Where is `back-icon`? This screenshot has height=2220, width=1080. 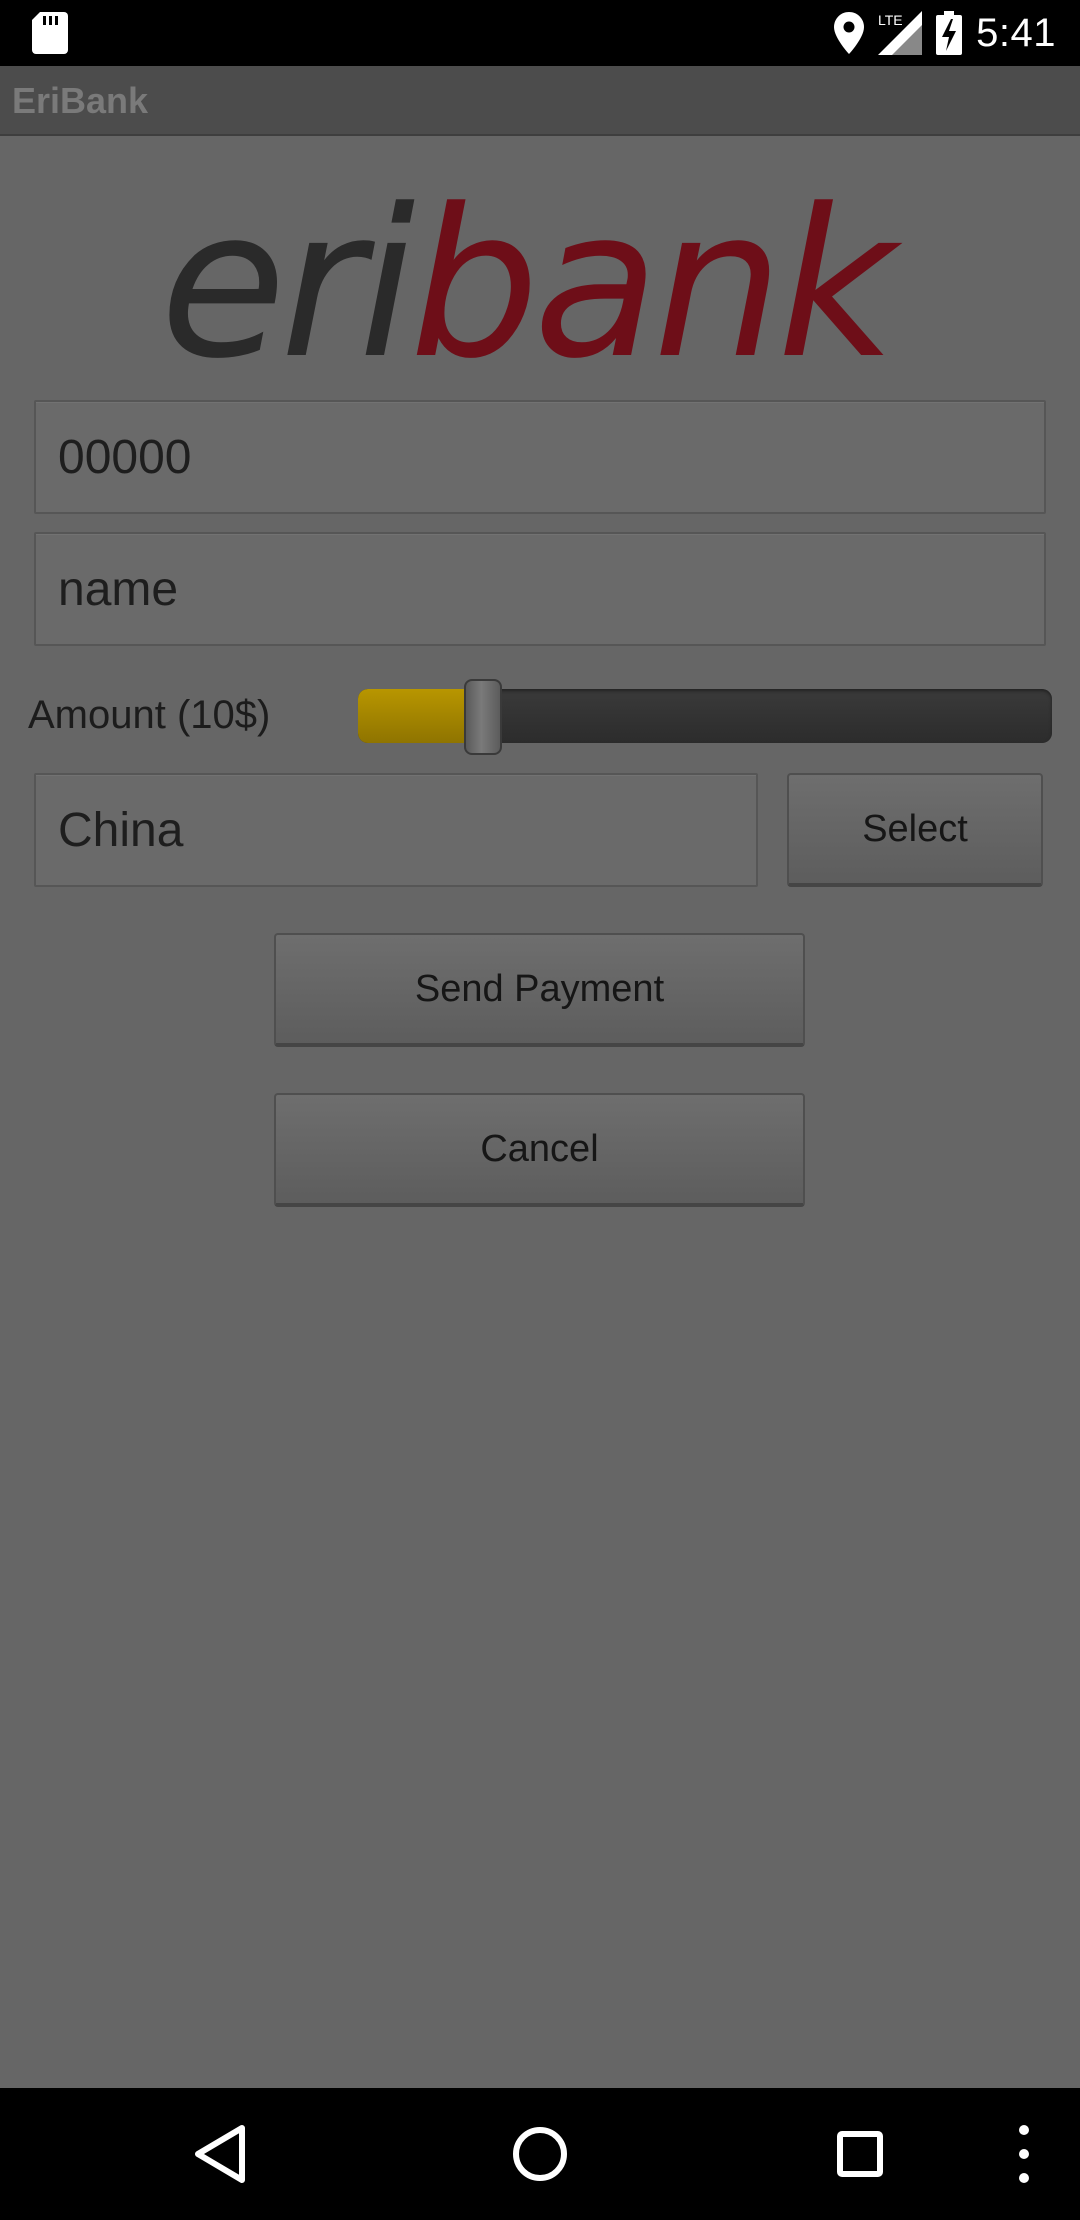
back-icon is located at coordinates (222, 2154).